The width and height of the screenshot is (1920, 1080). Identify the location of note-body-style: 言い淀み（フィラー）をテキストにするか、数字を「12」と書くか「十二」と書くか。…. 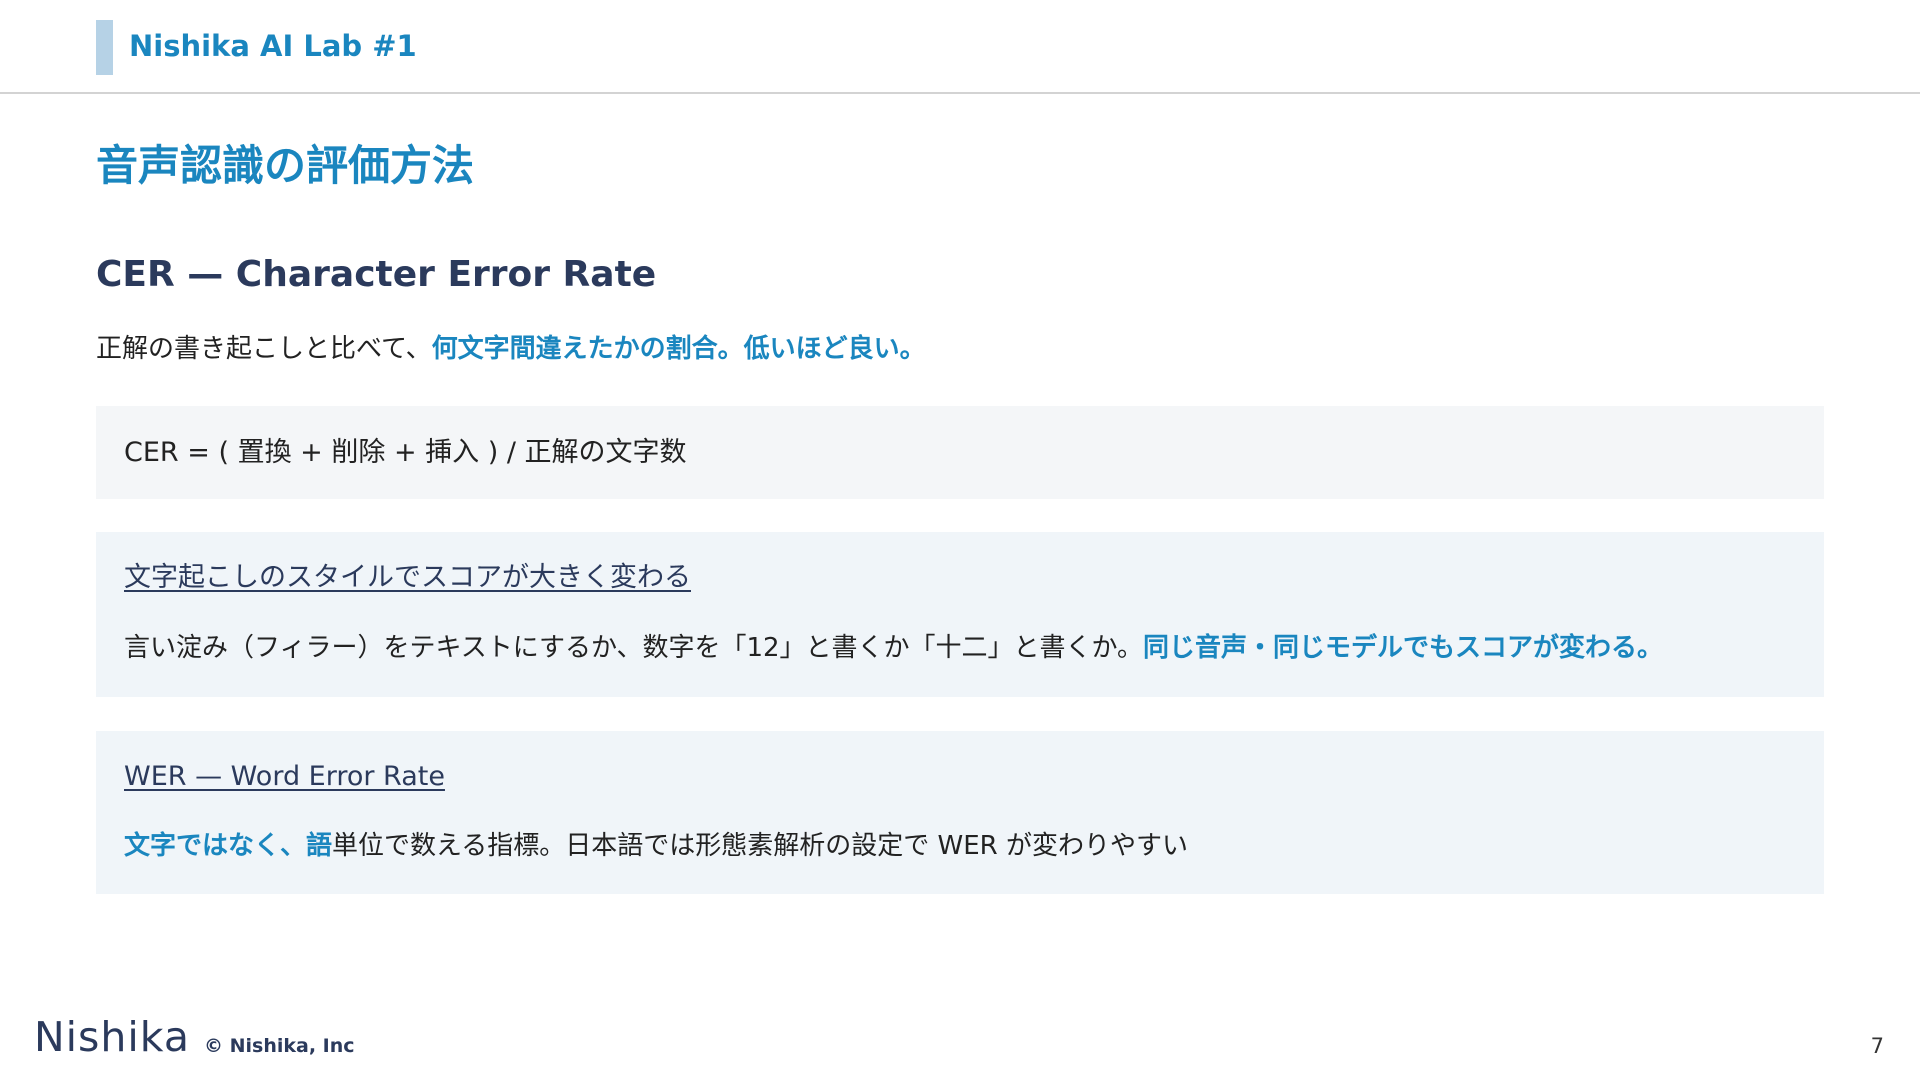
(893, 648).